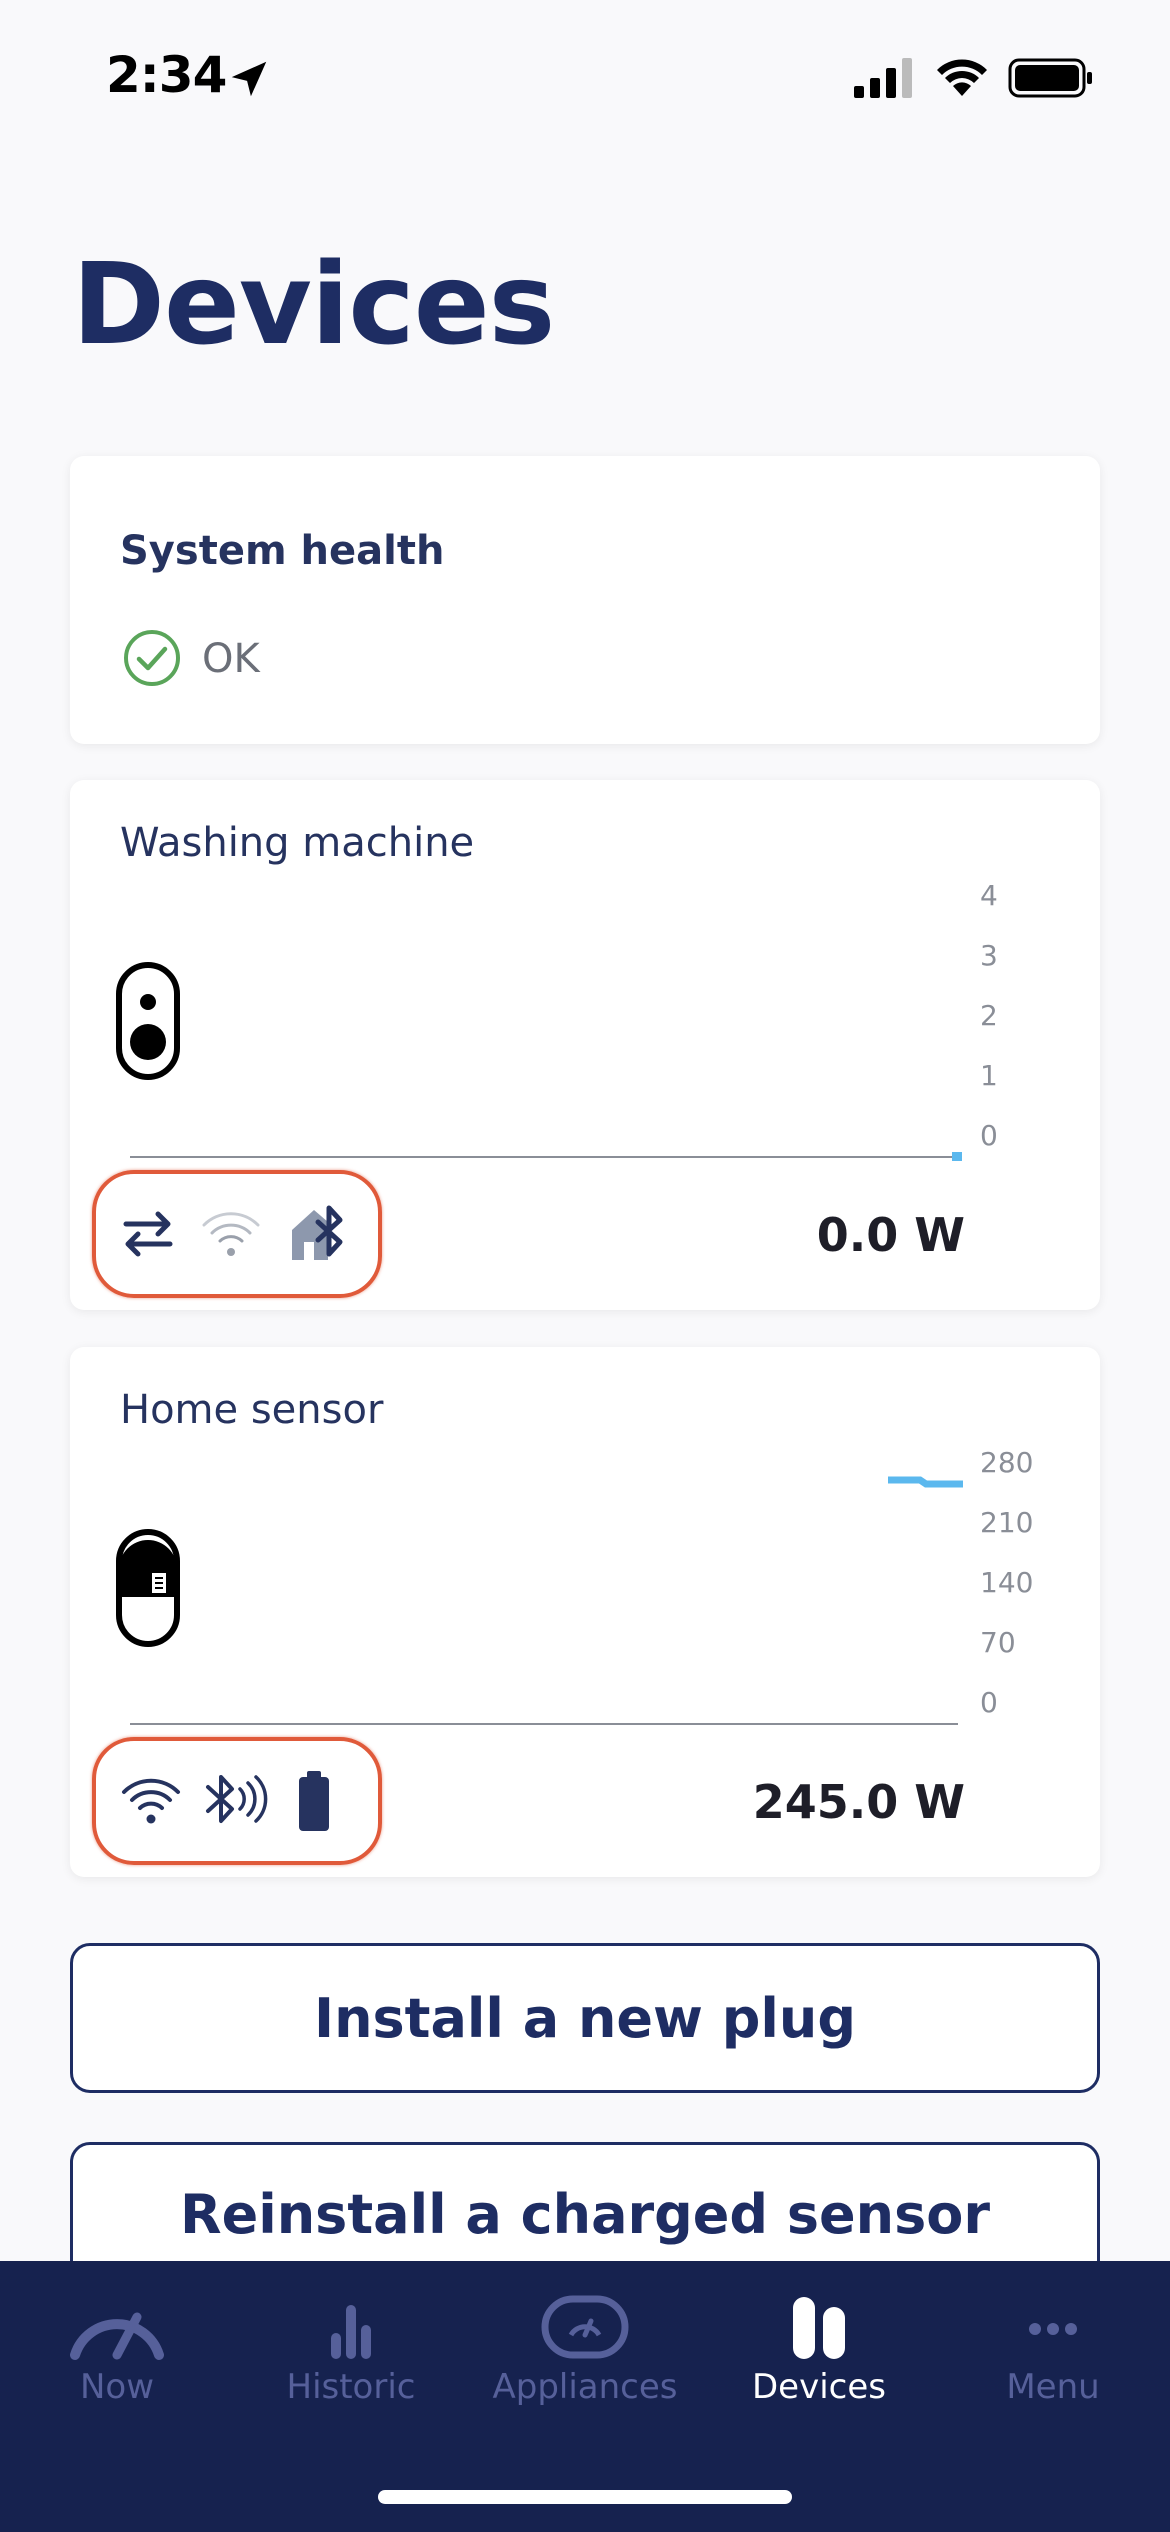  Describe the element at coordinates (252, 1410) in the screenshot. I see `device-name: Home sensor` at that location.